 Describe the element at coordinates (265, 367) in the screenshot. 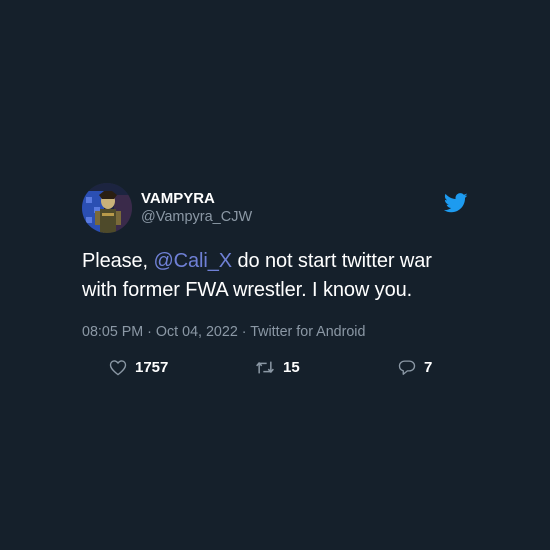

I see `retweet-icon` at that location.